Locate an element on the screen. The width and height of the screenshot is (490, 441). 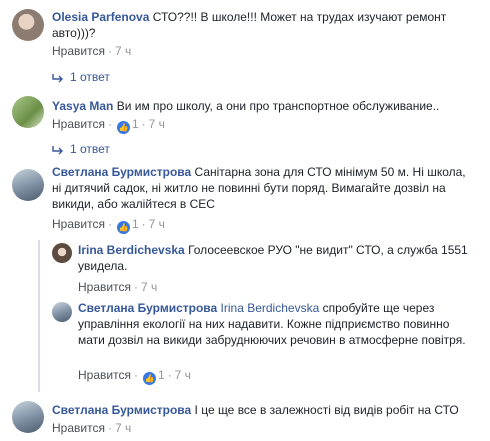
reply-actions: Нравится · 👍 1 · 7 ч is located at coordinates (134, 376).